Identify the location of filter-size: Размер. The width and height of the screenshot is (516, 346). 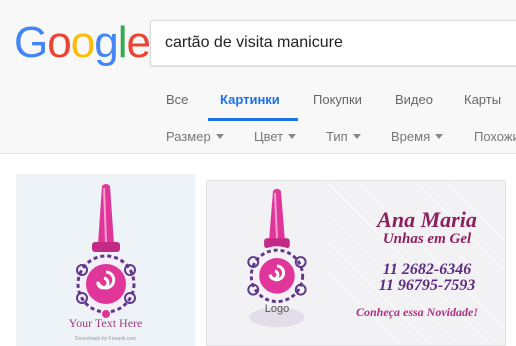
(195, 137).